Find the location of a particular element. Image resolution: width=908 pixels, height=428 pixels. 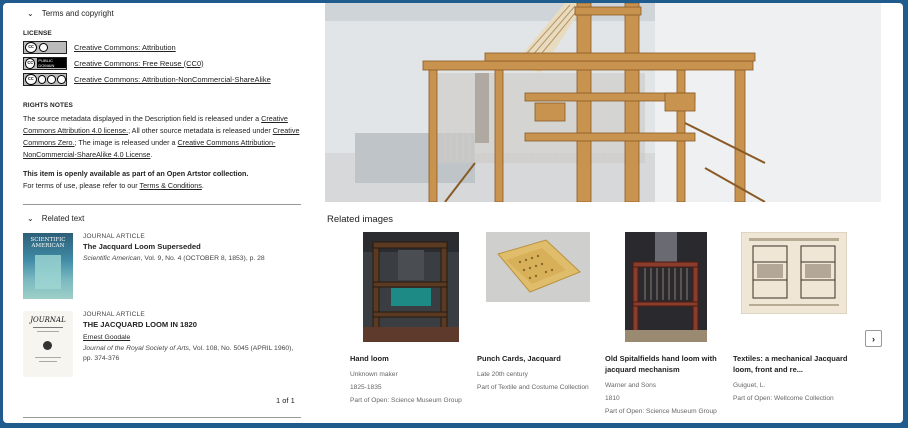

article-title: The Jacquard Loom Superseded is located at coordinates (174, 246).